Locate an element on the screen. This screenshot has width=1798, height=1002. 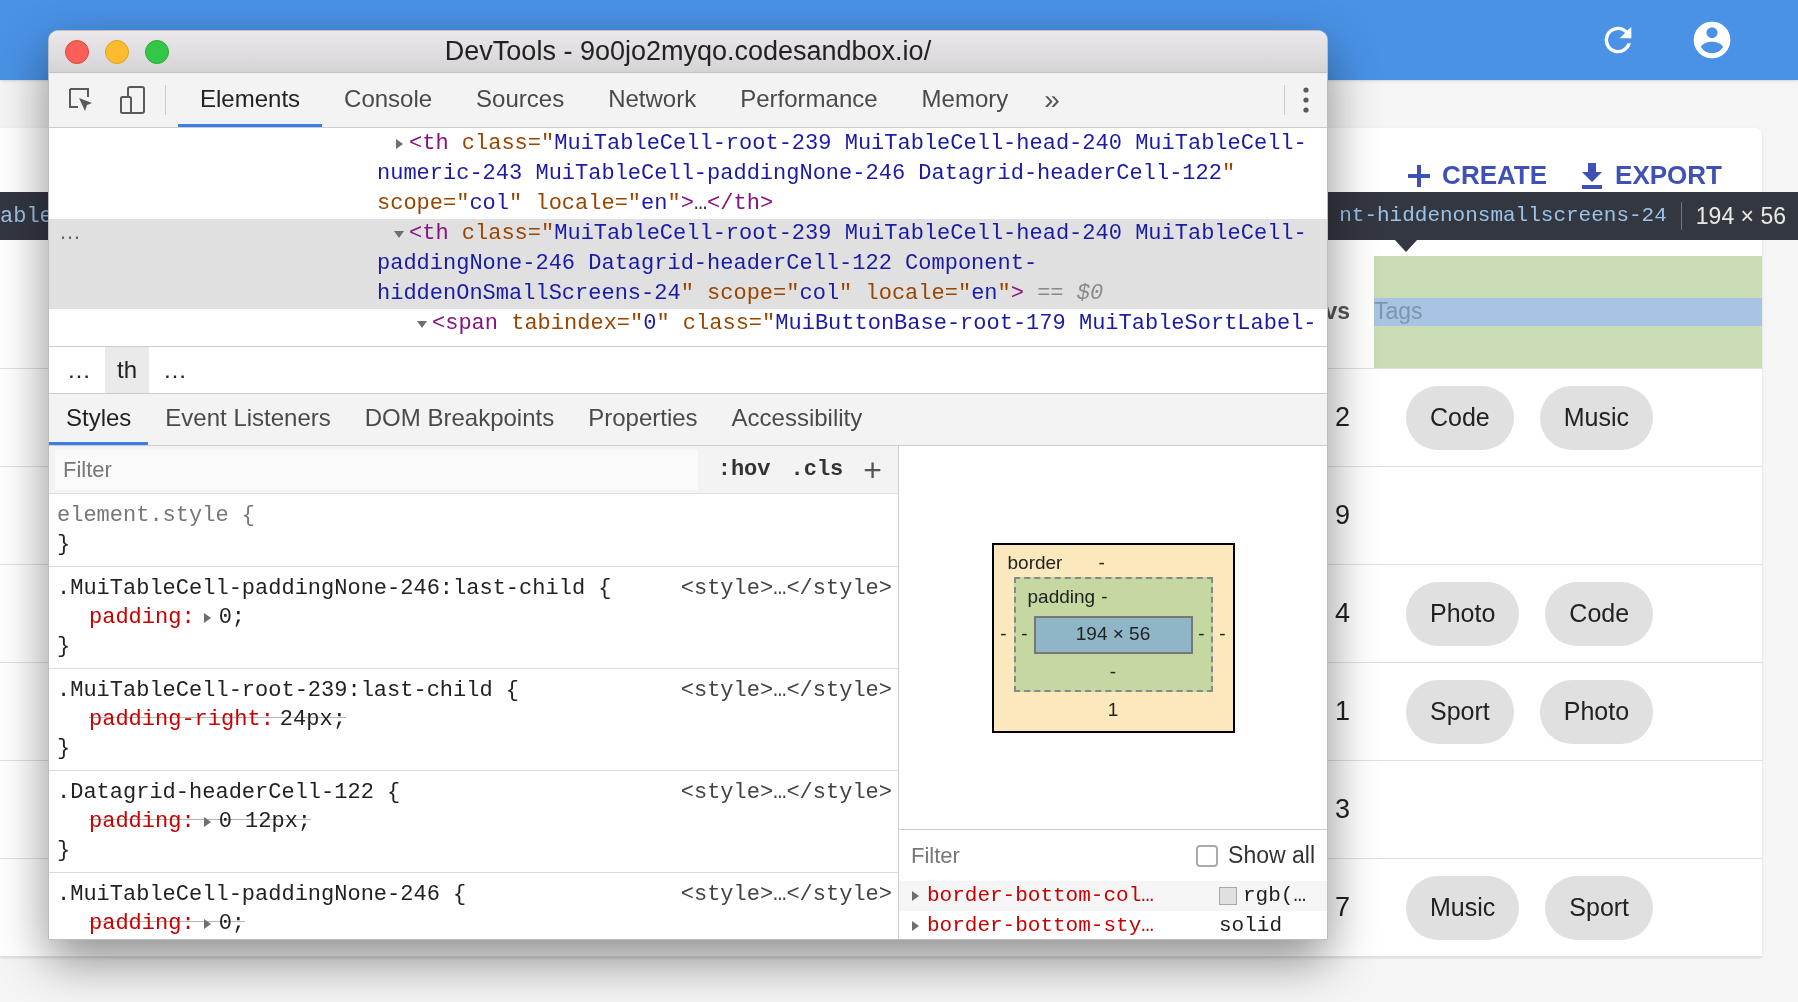
class-toggle: .cls is located at coordinates (817, 469).